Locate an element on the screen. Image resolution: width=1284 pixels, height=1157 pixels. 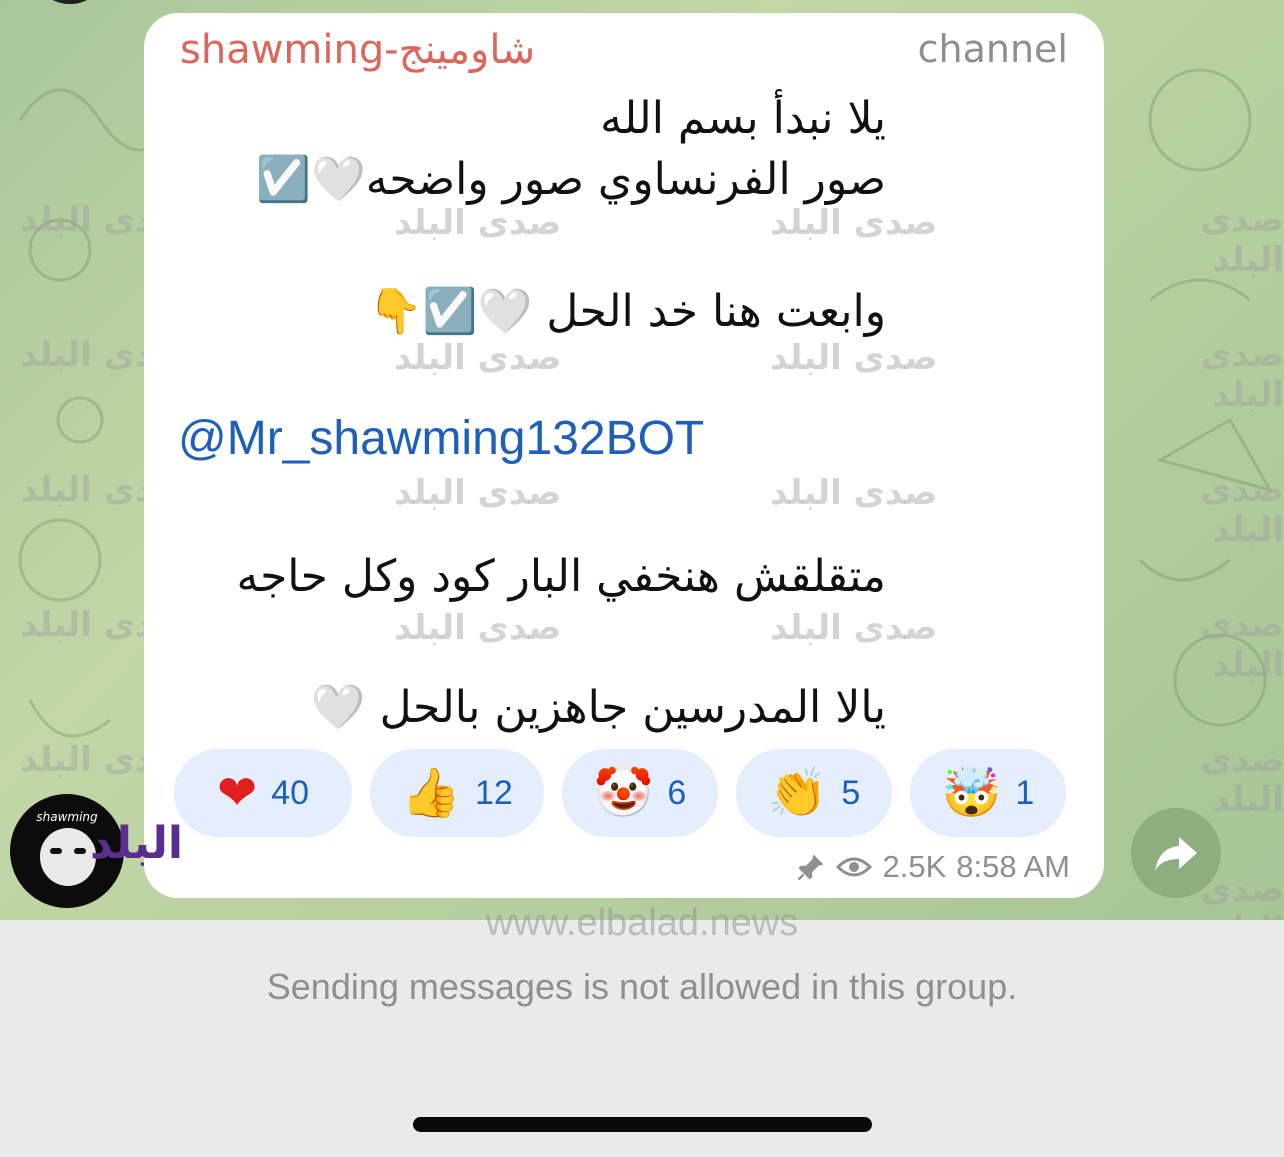
mask-icon is located at coordinates (68, 857).